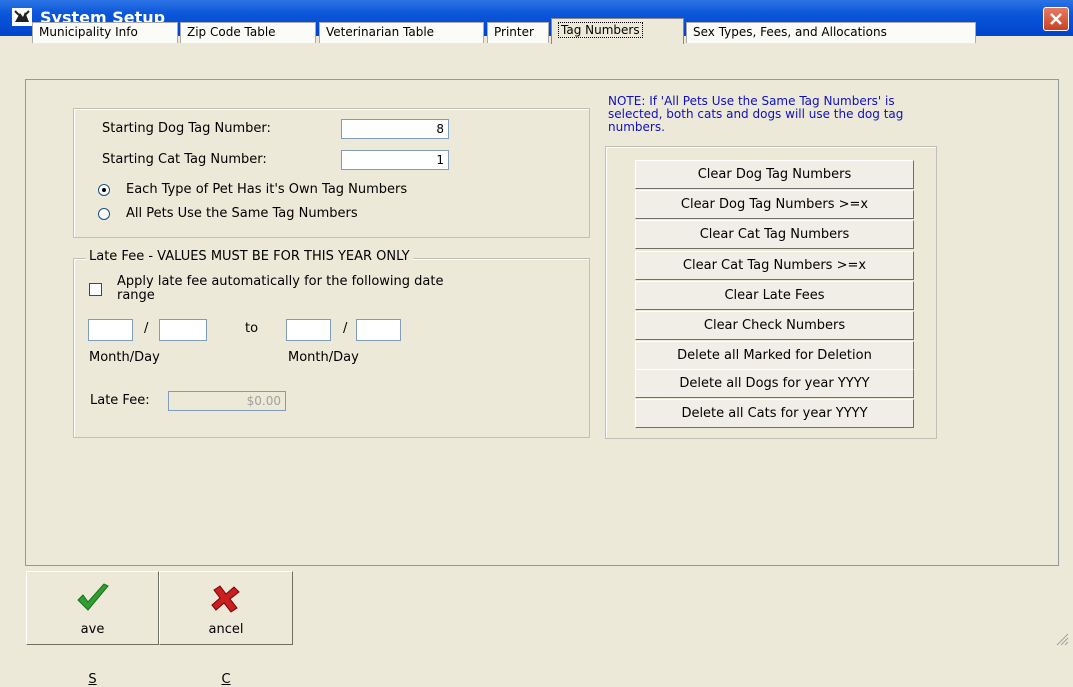 This screenshot has height=687, width=1073. Describe the element at coordinates (774, 355) in the screenshot. I see `delete-marked-button: Delete all Marked for Deletion` at that location.